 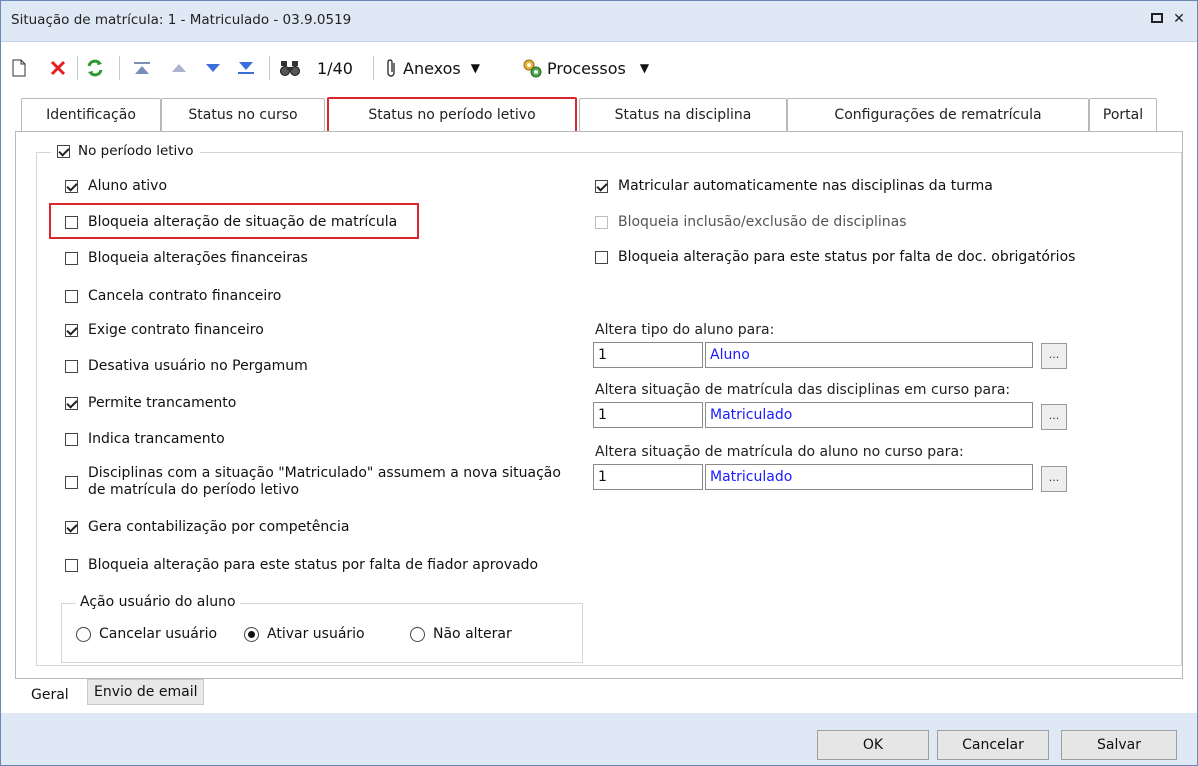 I want to click on restore-icon, so click(x=1157, y=19).